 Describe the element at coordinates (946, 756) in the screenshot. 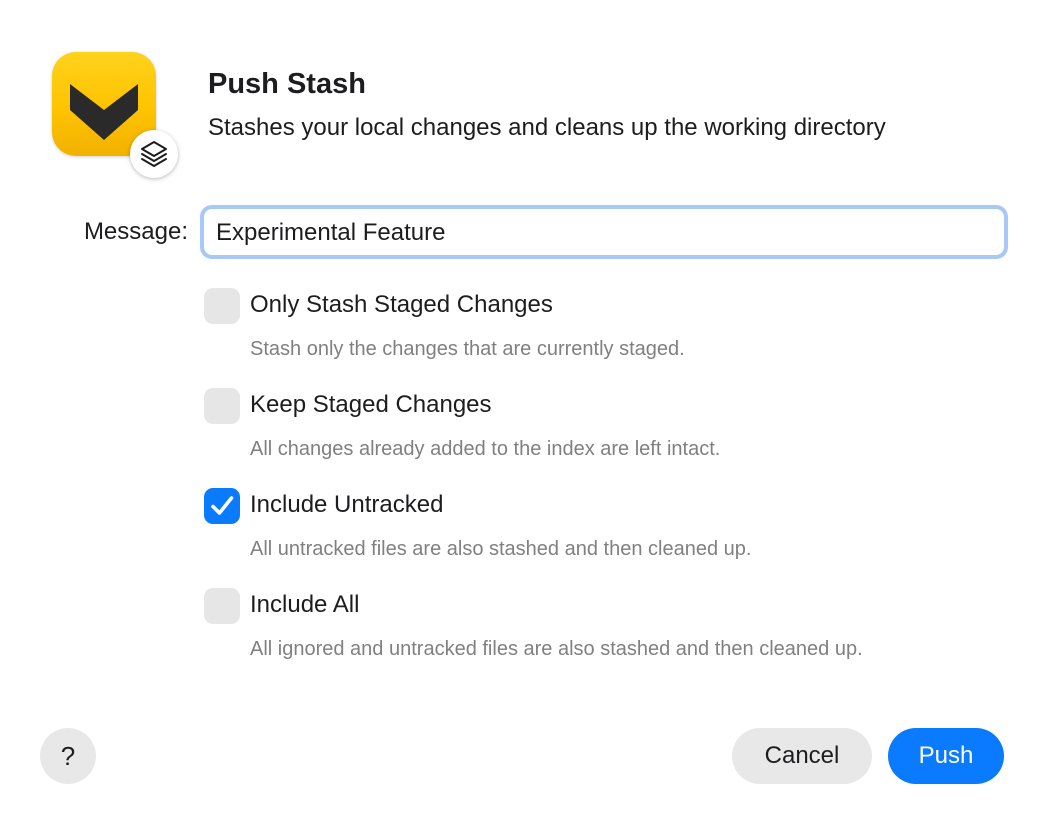

I see `push-button: Push` at that location.